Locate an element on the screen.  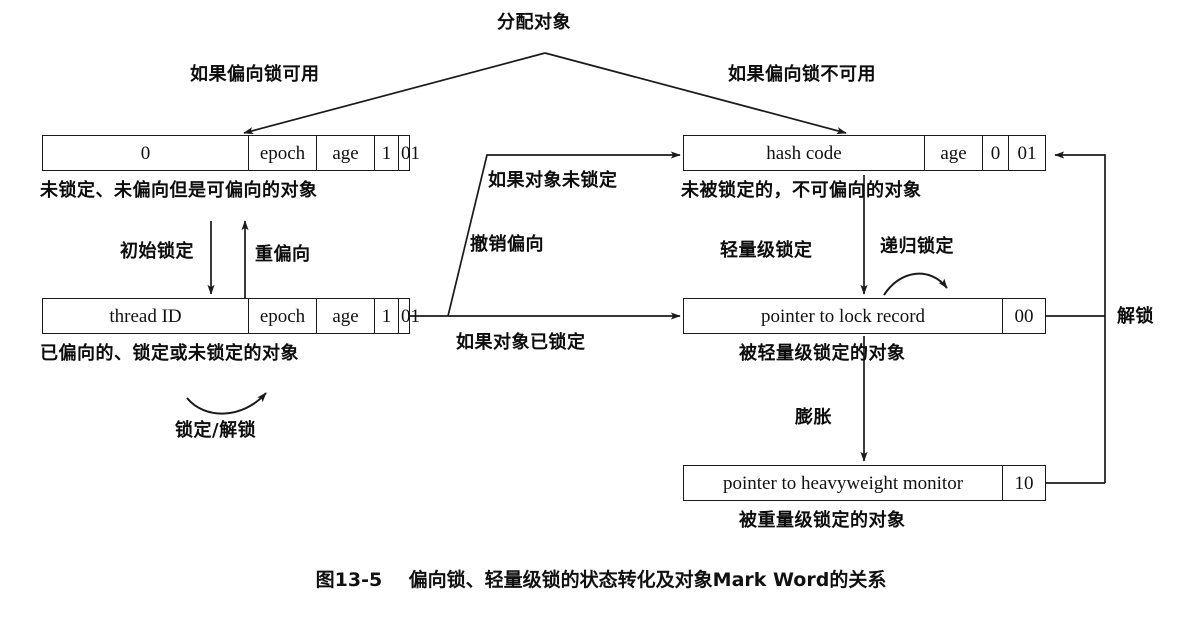
label-lock-unlock: 锁定/解锁 is located at coordinates (216, 430).